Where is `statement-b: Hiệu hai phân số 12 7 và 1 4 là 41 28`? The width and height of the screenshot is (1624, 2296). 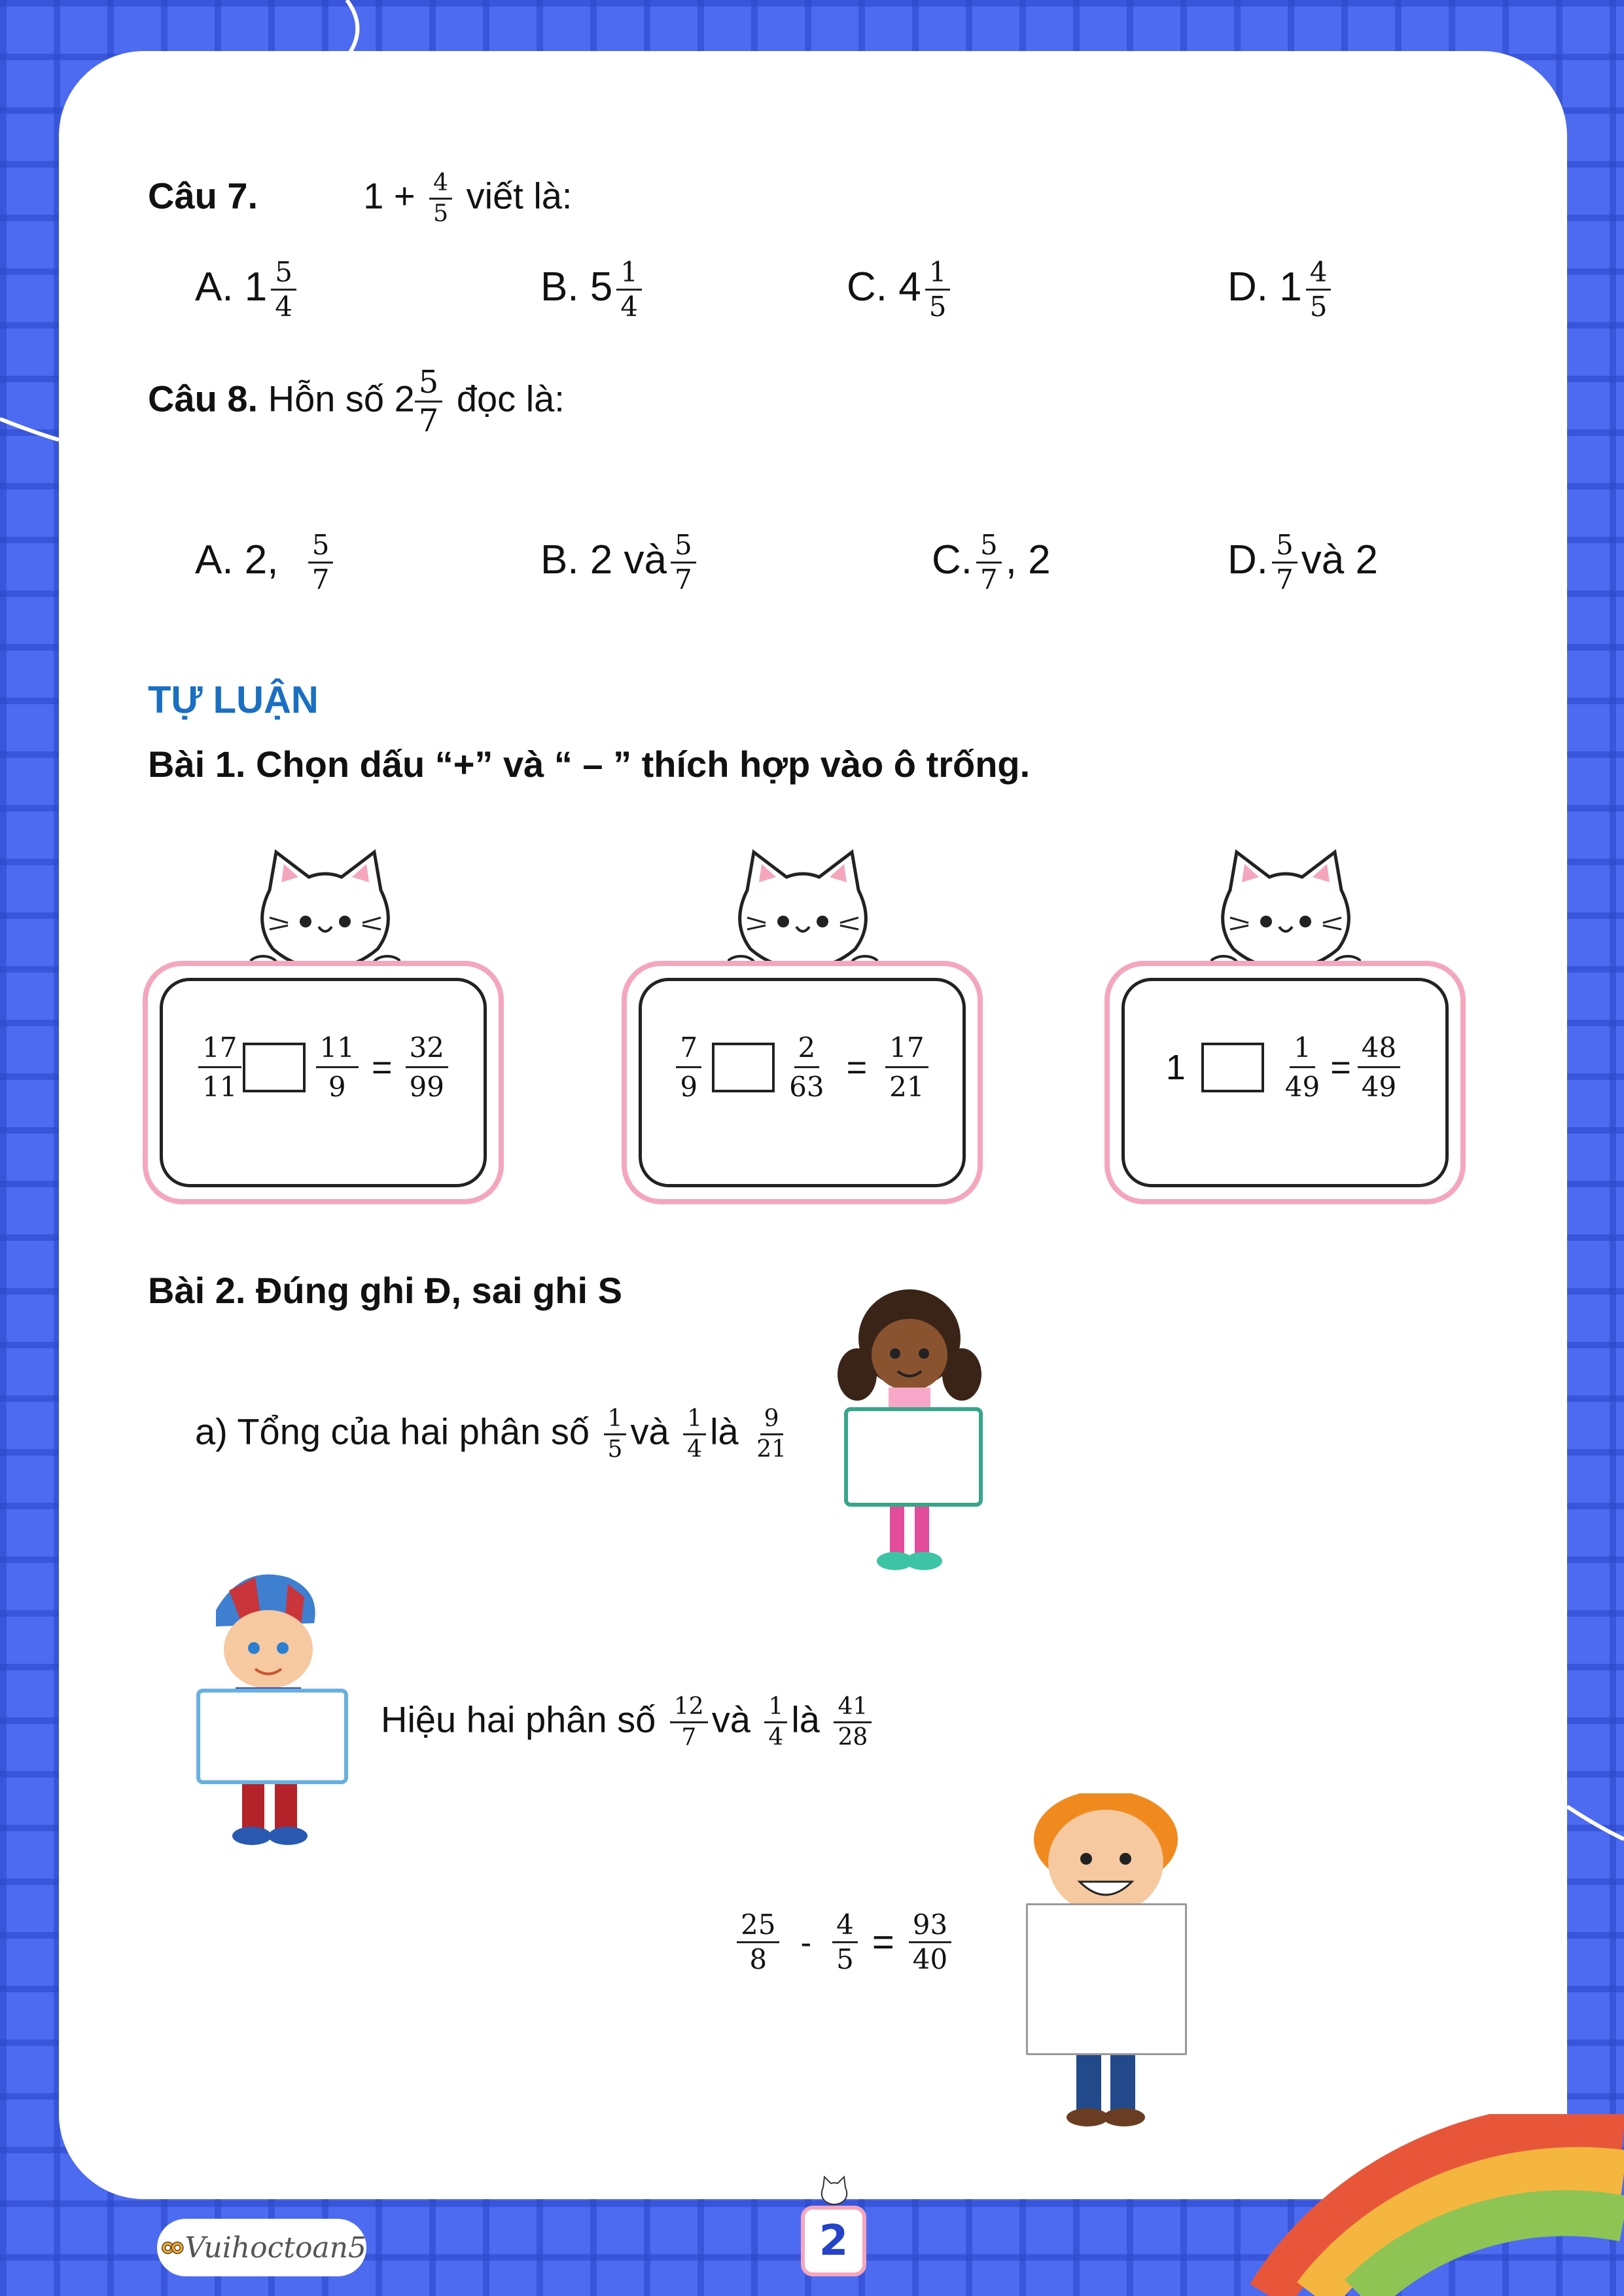
statement-b: Hiệu hai phân số 12 7 và 1 4 là 41 28 is located at coordinates (628, 1722).